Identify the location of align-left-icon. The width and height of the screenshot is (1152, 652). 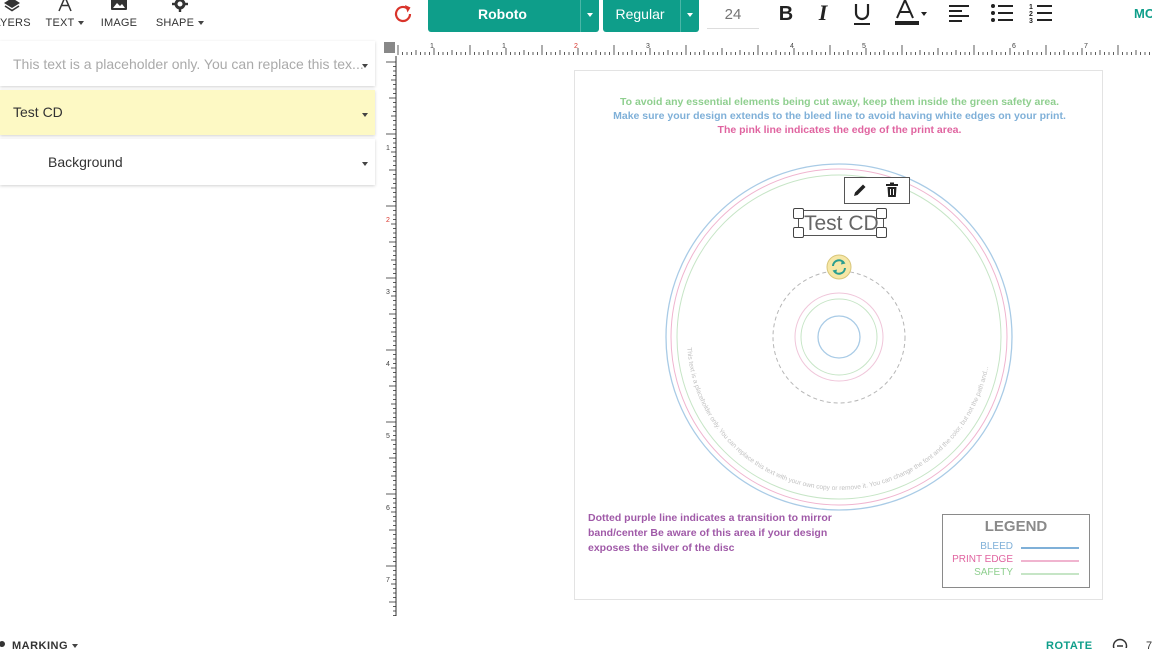
(959, 15).